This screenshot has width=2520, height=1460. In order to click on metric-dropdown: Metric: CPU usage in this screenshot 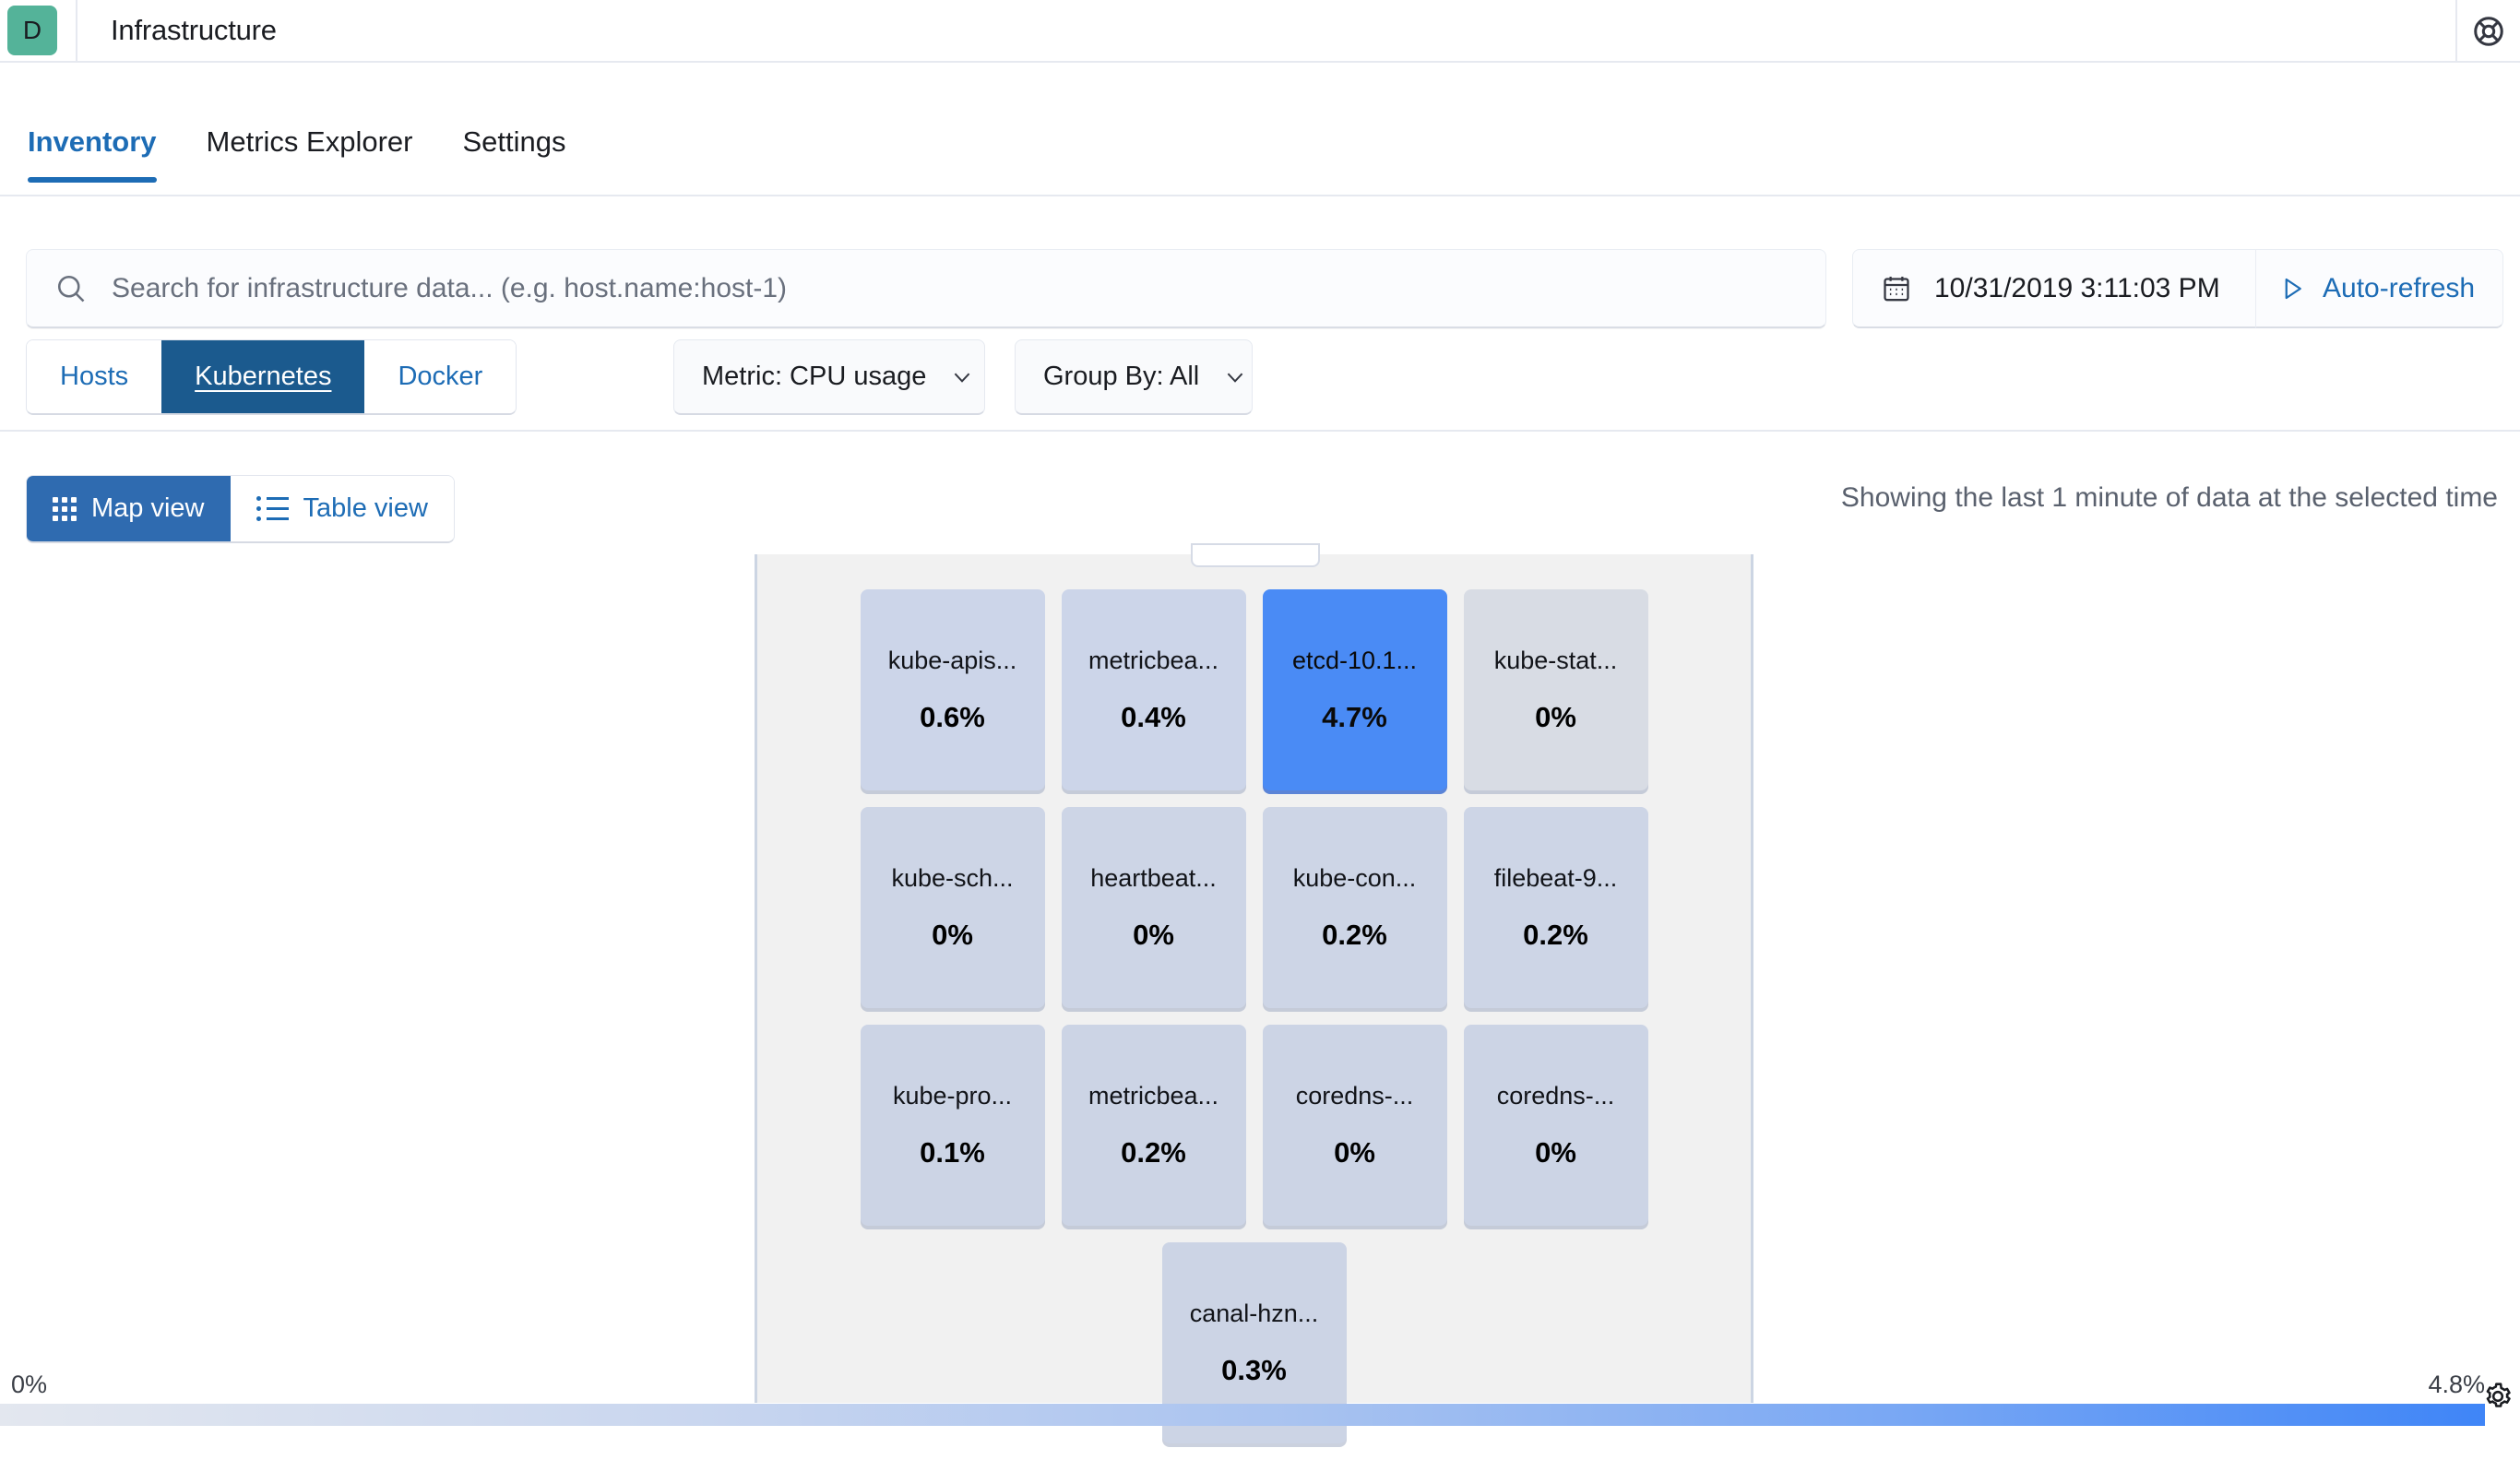, I will do `click(829, 377)`.